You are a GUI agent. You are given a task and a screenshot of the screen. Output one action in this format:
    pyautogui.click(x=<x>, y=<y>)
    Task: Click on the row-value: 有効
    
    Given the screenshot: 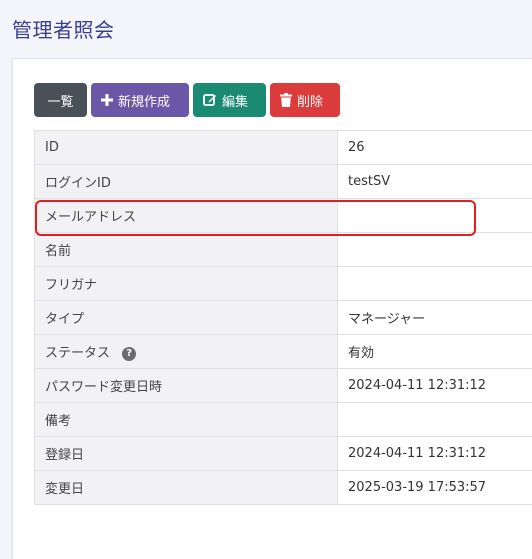 What is the action you would take?
    pyautogui.click(x=435, y=352)
    